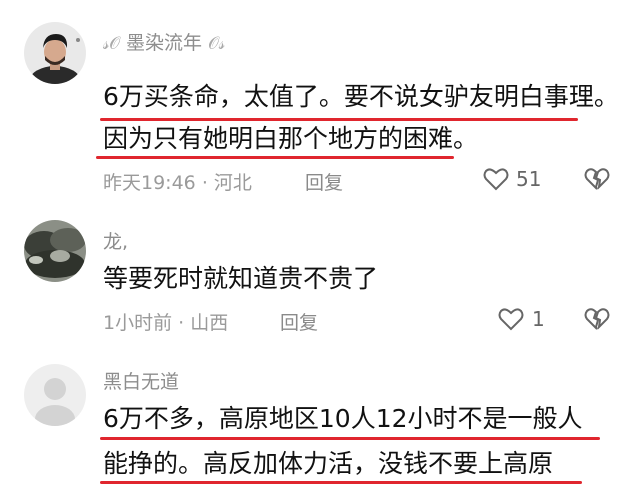 Image resolution: width=640 pixels, height=495 pixels. I want to click on default-user-avatar-icon, so click(55, 395).